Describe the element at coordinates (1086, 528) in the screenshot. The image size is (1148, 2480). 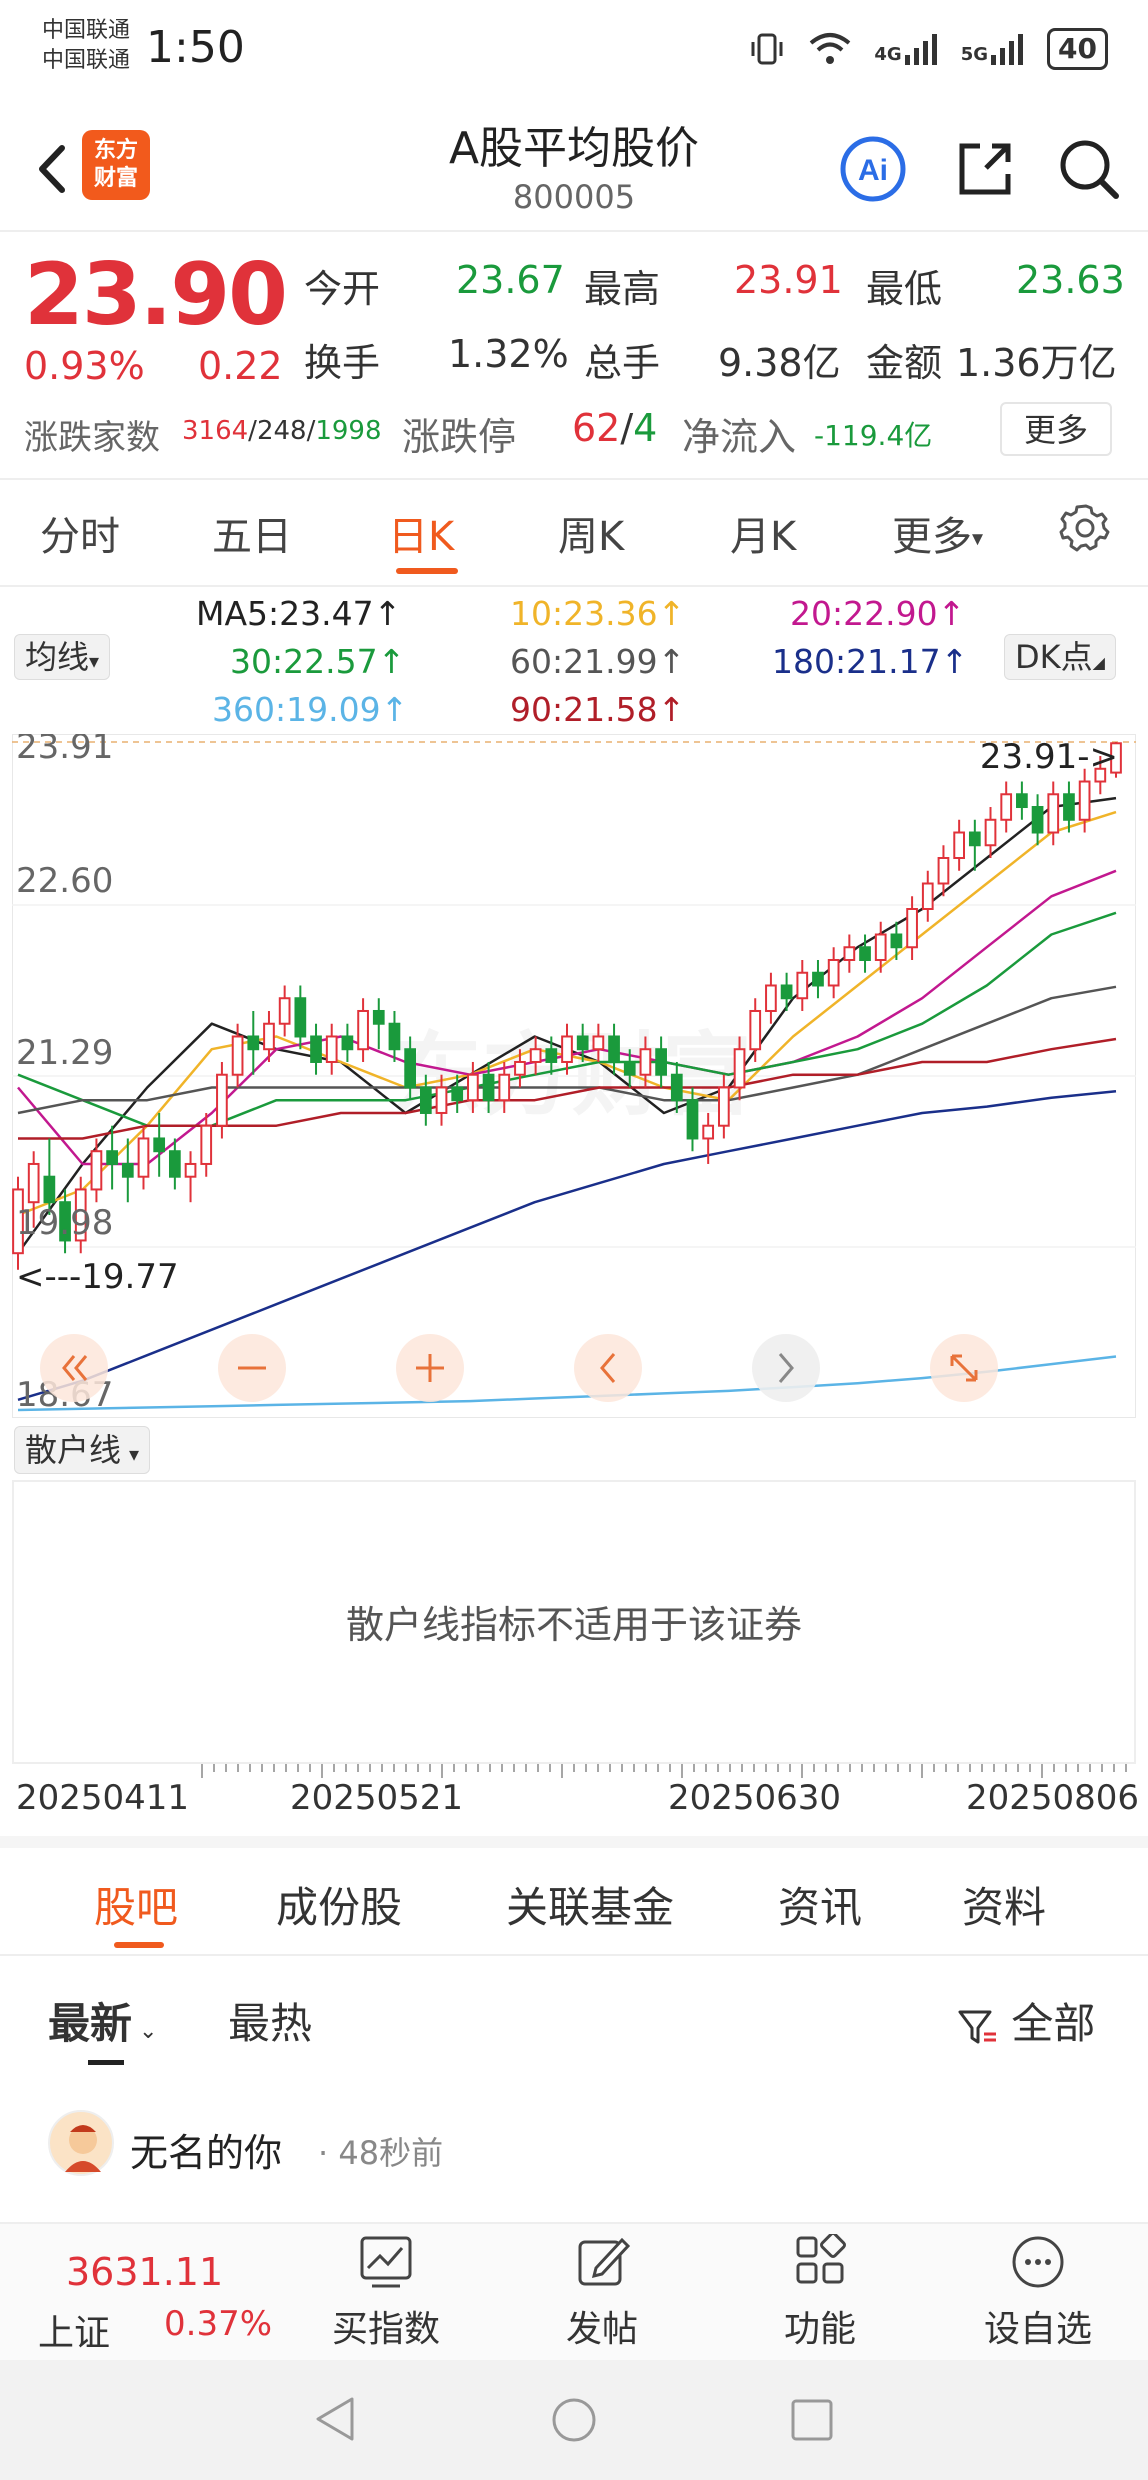
I see `gear-icon` at that location.